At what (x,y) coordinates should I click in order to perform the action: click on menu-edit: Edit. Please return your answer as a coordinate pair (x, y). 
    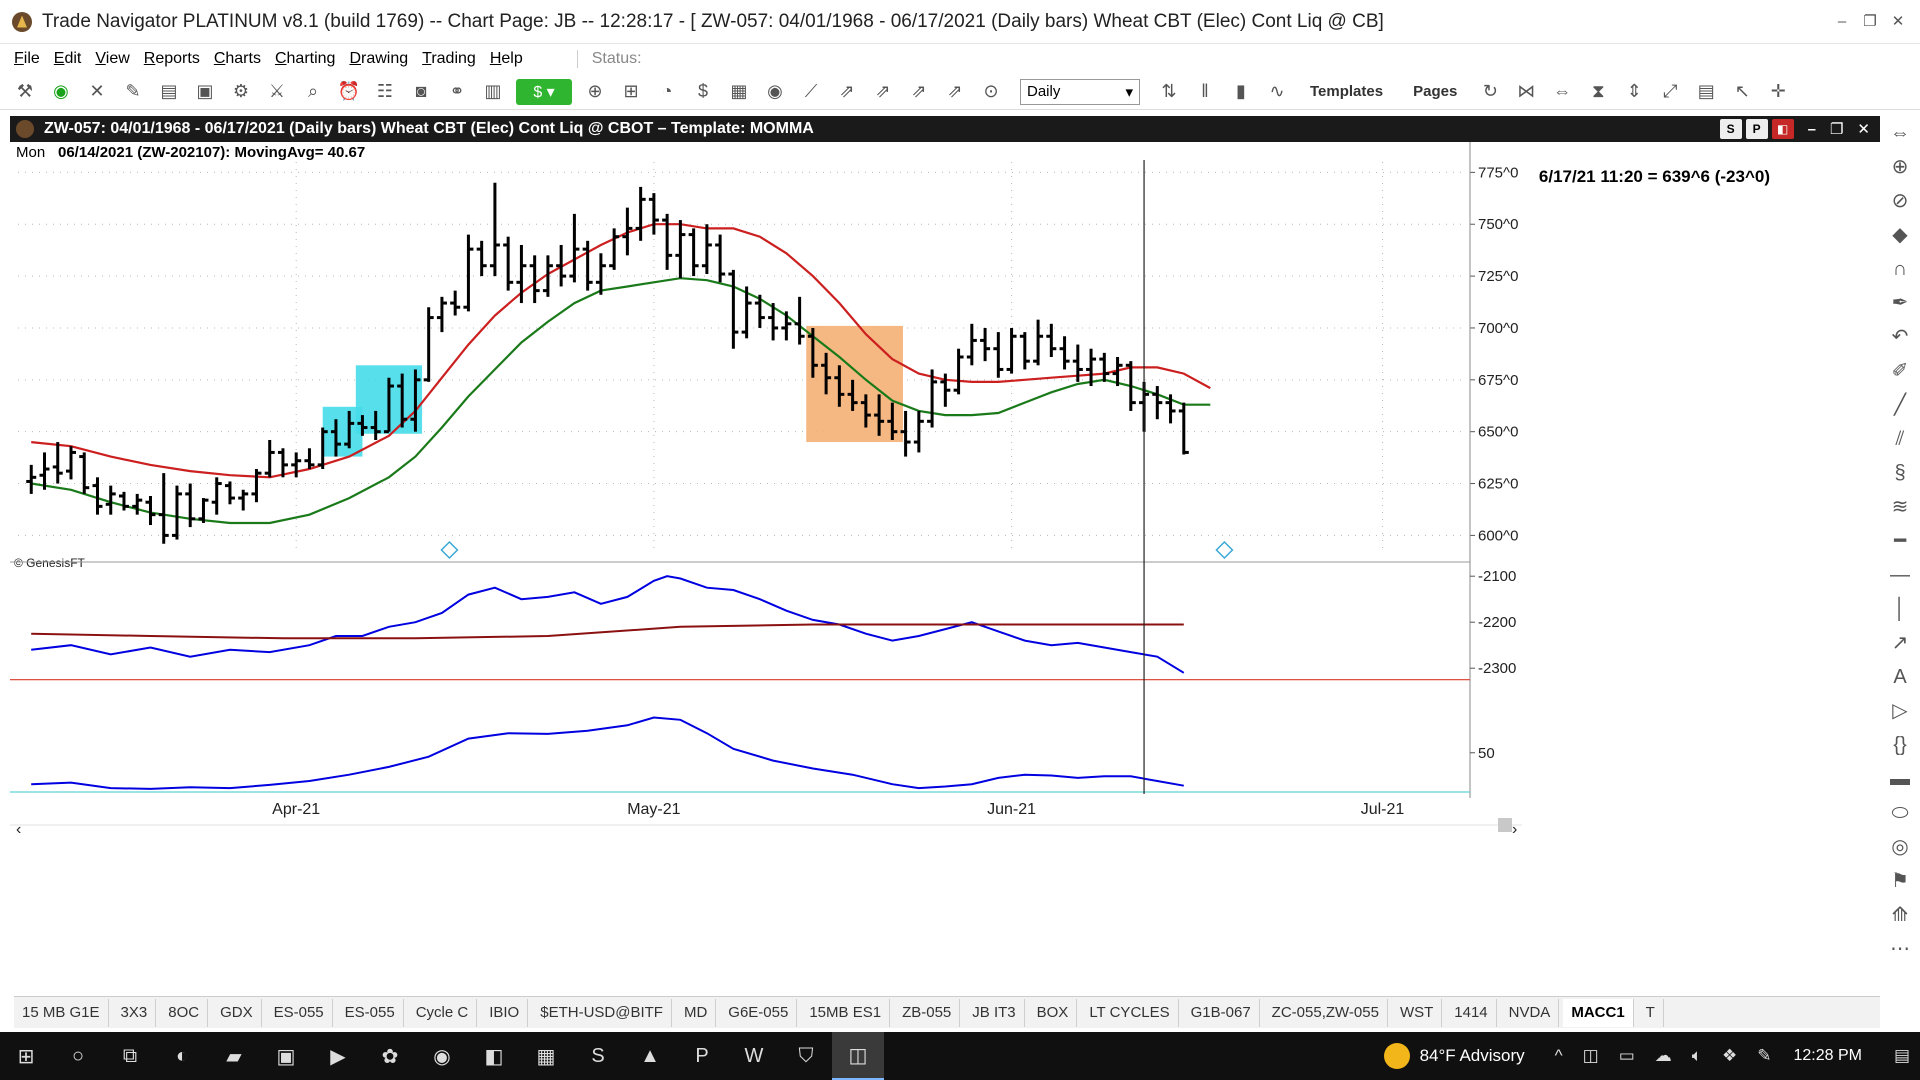
    Looking at the image, I should click on (68, 59).